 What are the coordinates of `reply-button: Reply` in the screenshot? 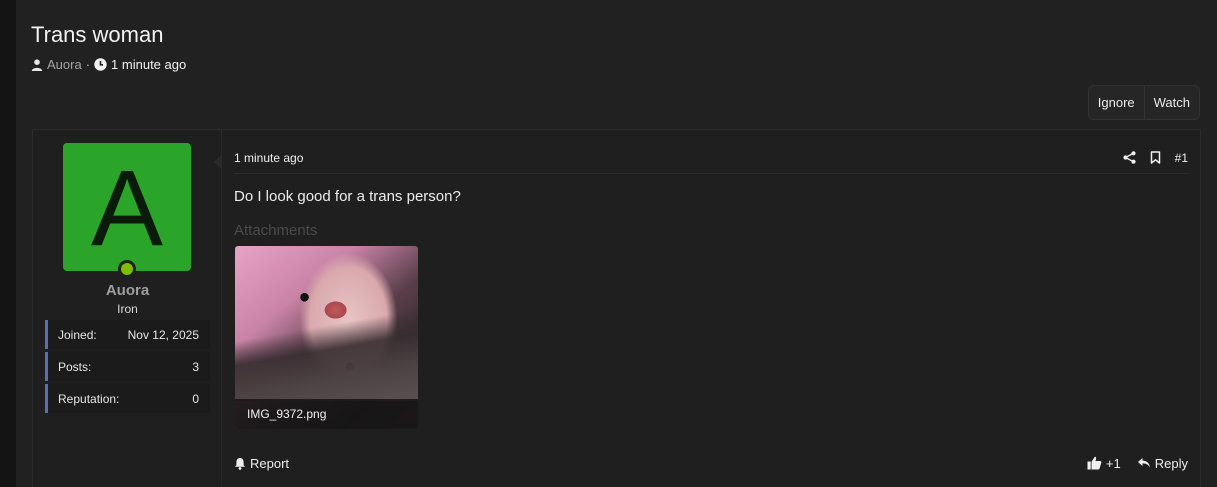 It's located at (1162, 463).